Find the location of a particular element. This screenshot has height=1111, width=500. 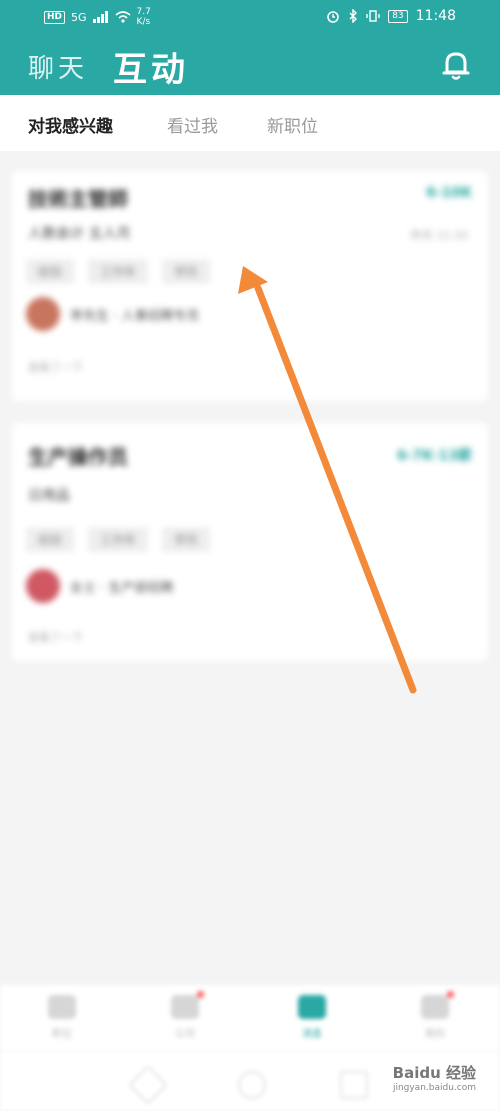

nav-company: 公司 is located at coordinates (185, 1015).